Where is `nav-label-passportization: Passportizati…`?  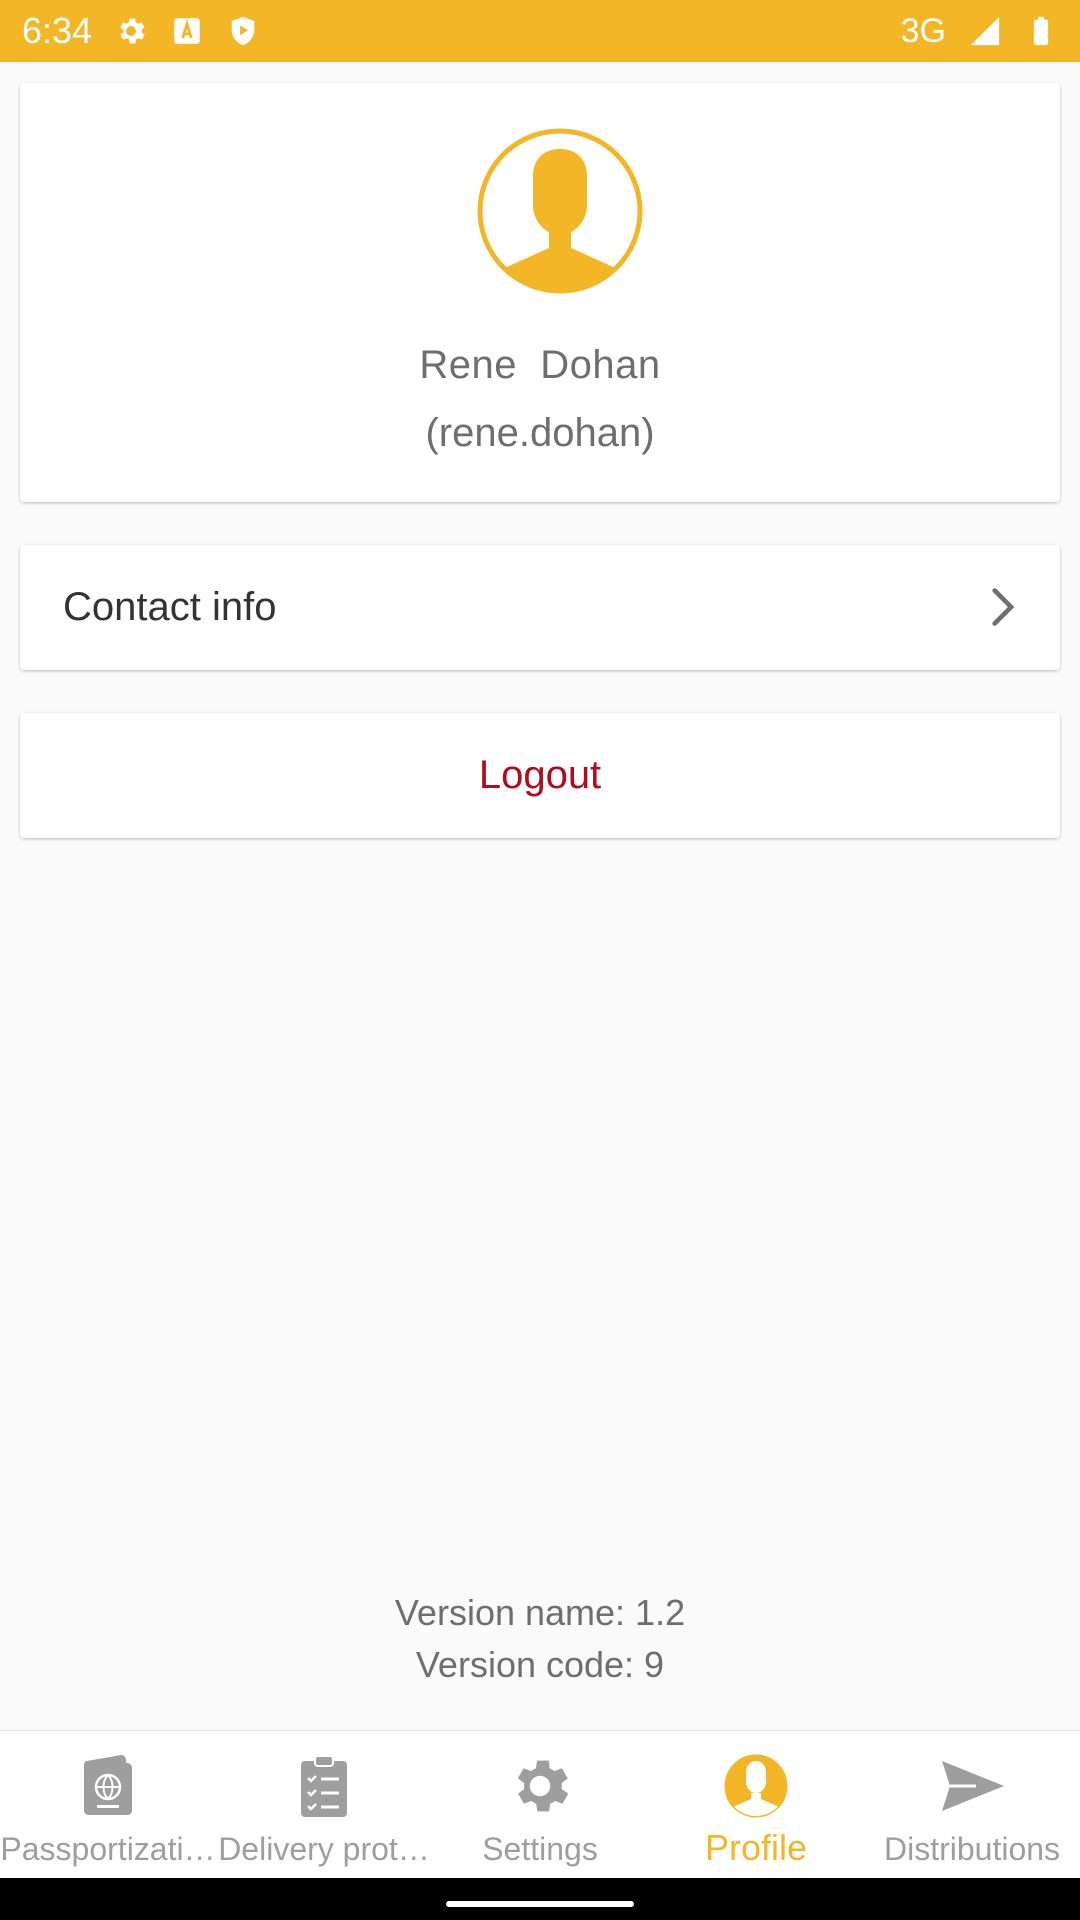
nav-label-passportization: Passportizati… is located at coordinates (108, 1849).